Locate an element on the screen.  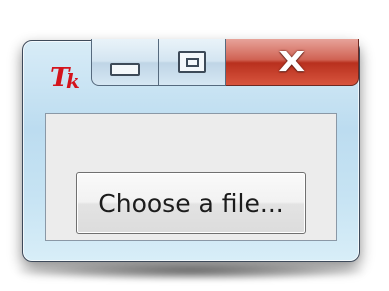
maximize-button is located at coordinates (192, 62).